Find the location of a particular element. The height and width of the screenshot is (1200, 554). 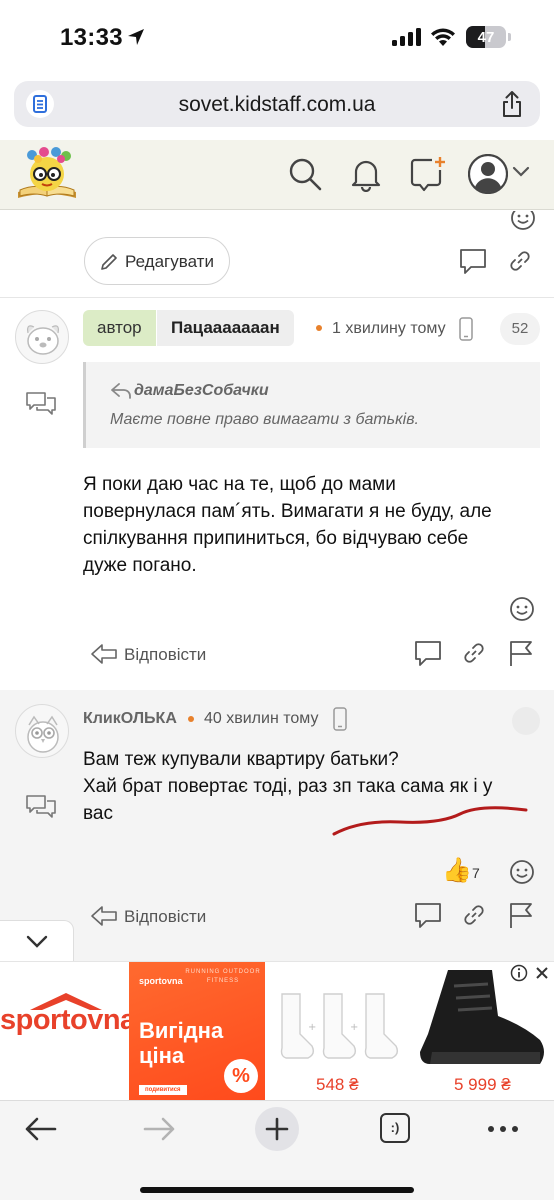

bell-icon is located at coordinates (366, 174).